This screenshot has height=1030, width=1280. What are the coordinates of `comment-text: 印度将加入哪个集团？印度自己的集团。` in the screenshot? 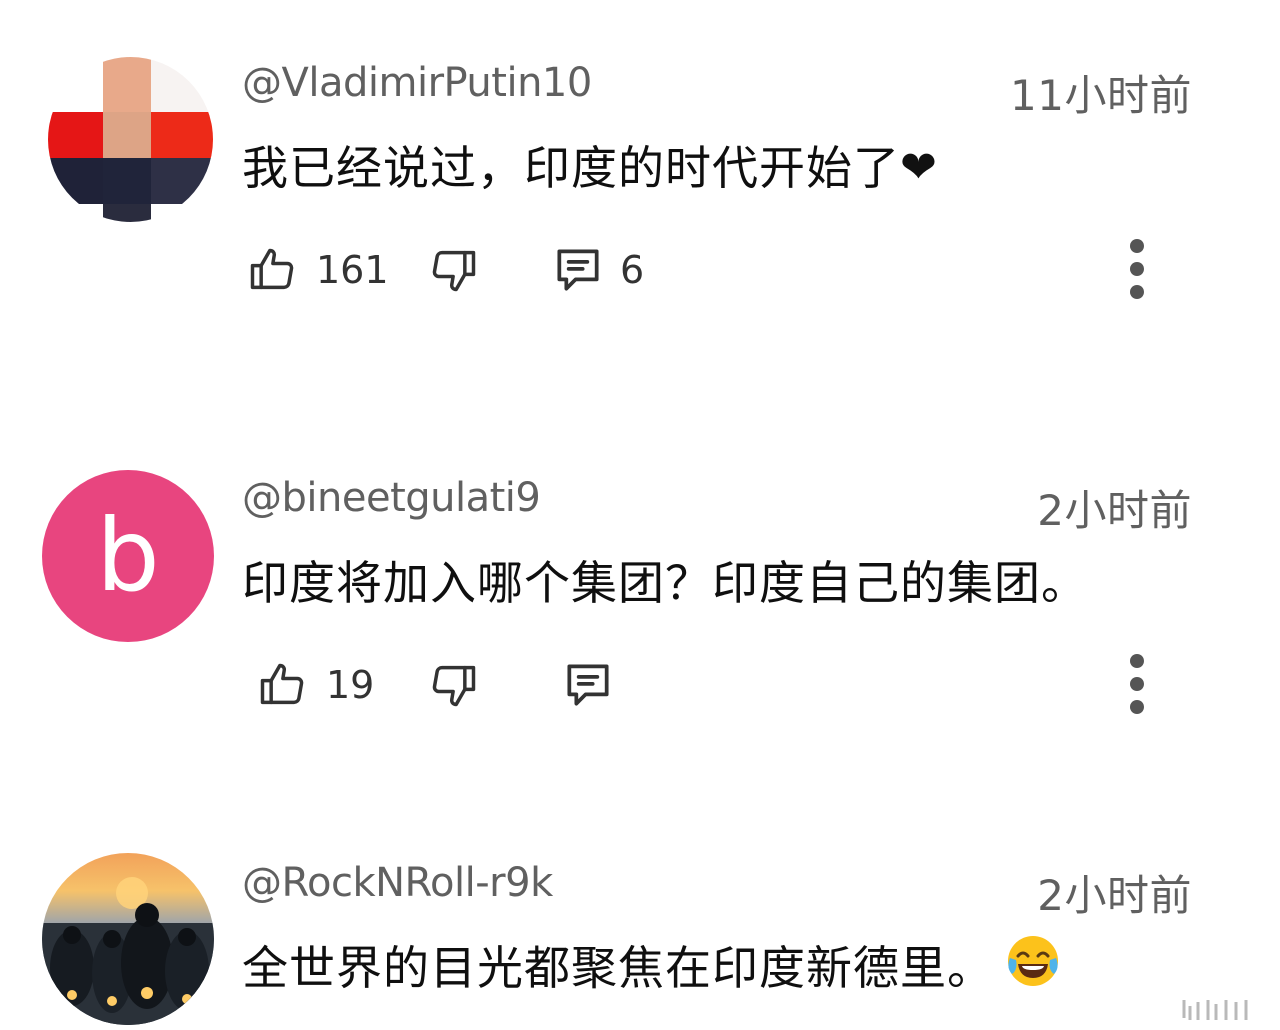 It's located at (665, 583).